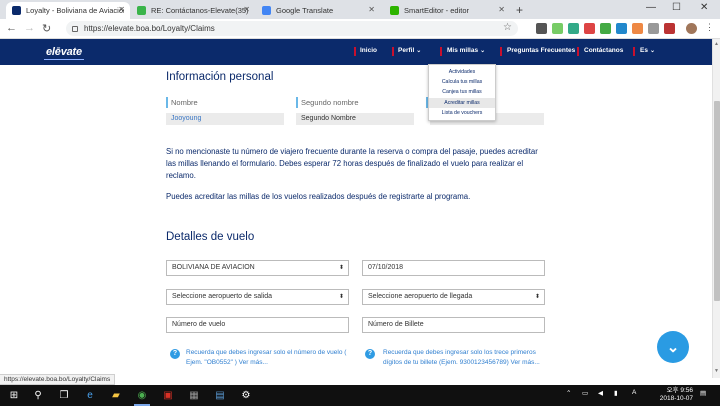 The height and width of the screenshot is (406, 720). What do you see at coordinates (182, 102) in the screenshot?
I see `name-label: Nombre` at bounding box center [182, 102].